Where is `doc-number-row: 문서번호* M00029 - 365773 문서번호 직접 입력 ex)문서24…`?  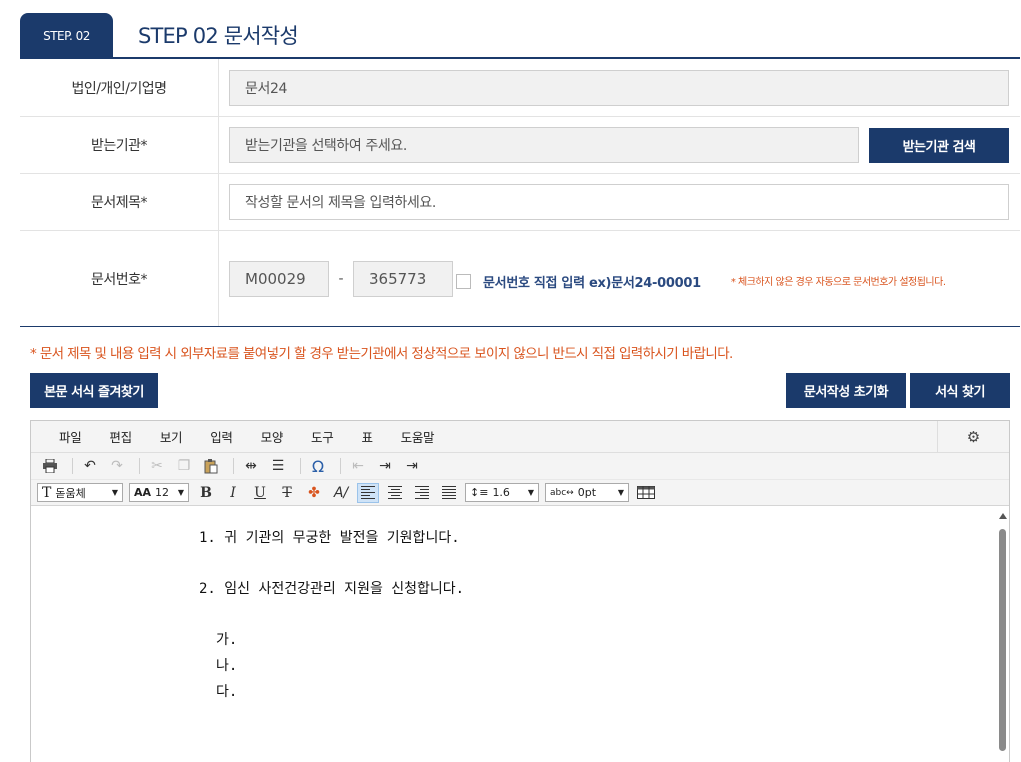 doc-number-row: 문서번호* M00029 - 365773 문서번호 직접 입력 ex)문서24… is located at coordinates (520, 279).